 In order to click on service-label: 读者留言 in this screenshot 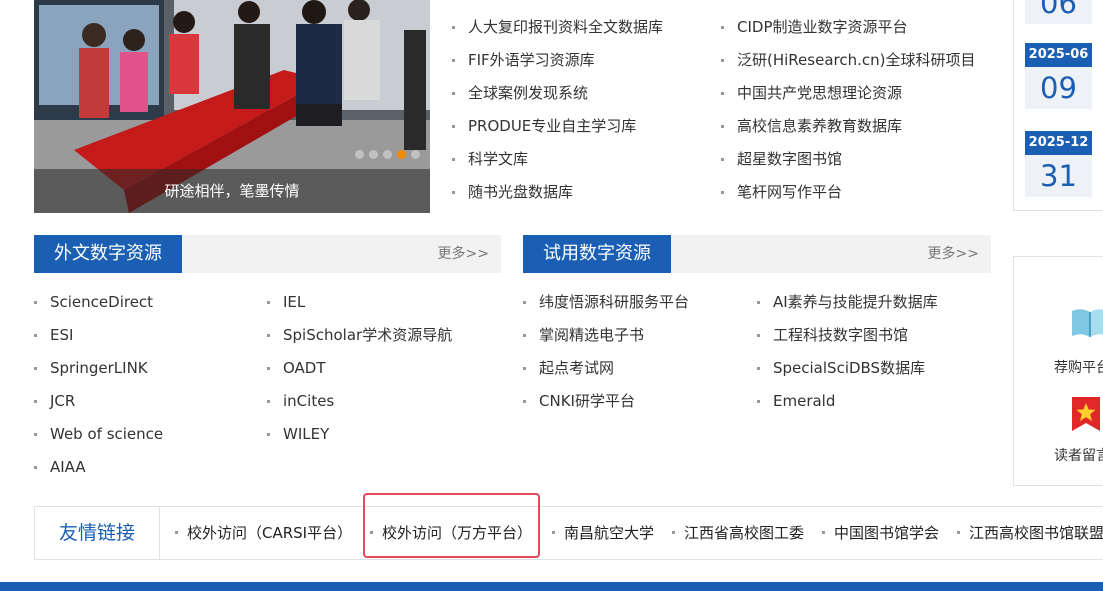, I will do `click(1078, 456)`.